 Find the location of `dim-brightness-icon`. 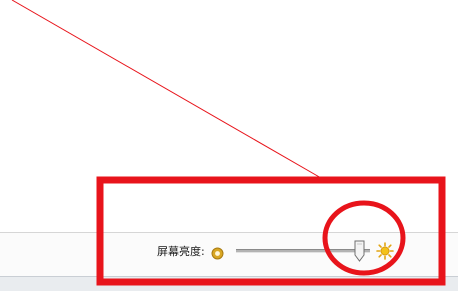

dim-brightness-icon is located at coordinates (217, 252).